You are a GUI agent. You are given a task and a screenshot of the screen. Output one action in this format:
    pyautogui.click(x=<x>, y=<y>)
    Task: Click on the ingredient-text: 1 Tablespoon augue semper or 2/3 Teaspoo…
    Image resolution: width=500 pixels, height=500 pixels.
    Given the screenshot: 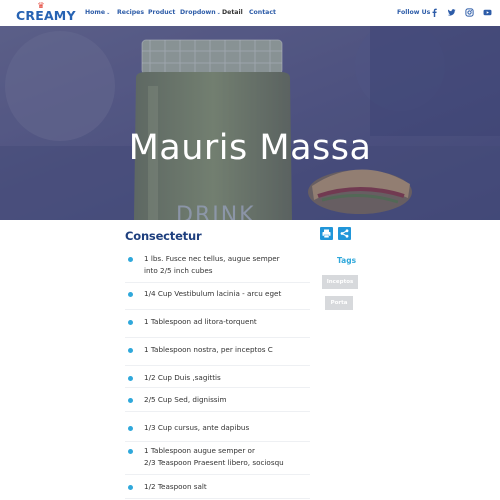 What is the action you would take?
    pyautogui.click(x=214, y=456)
    